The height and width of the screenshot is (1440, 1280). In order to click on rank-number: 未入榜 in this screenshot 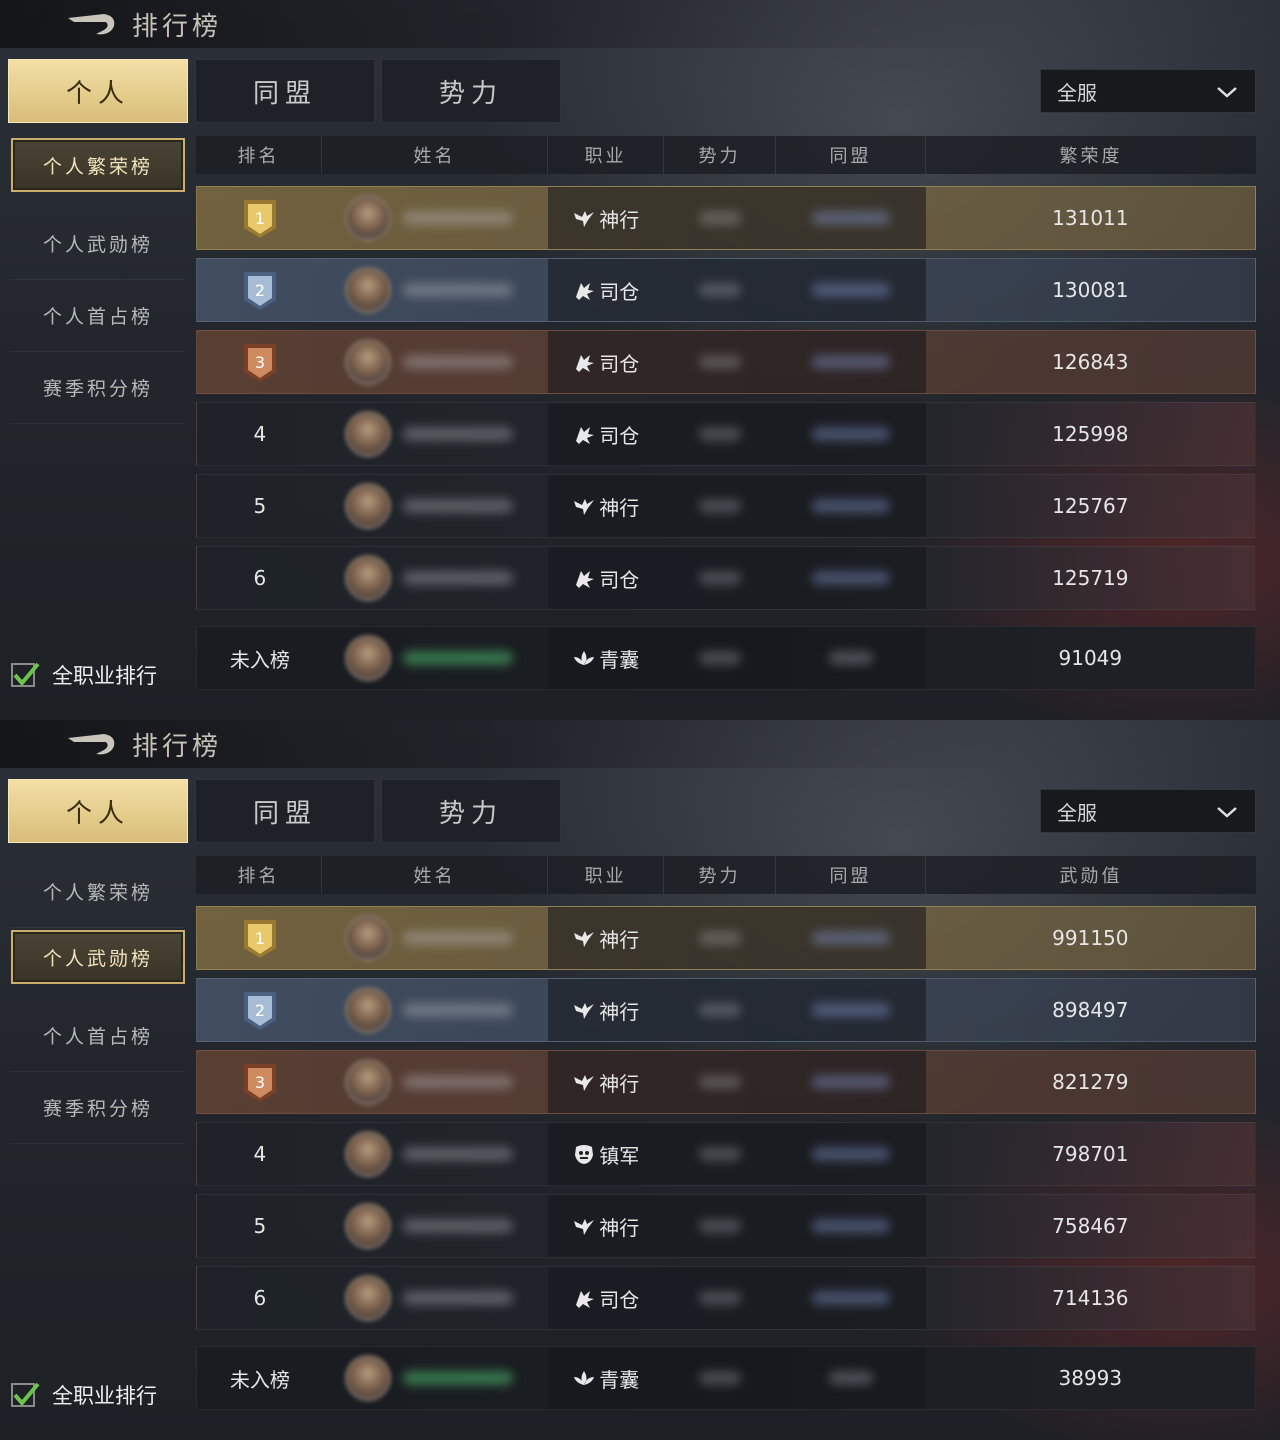, I will do `click(259, 1379)`.